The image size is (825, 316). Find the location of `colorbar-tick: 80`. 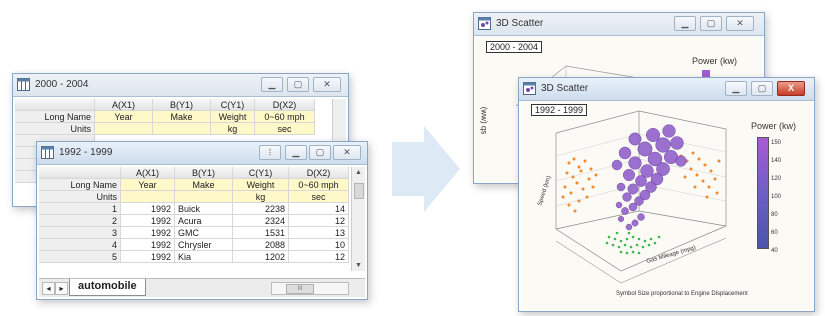

colorbar-tick: 80 is located at coordinates (774, 215).